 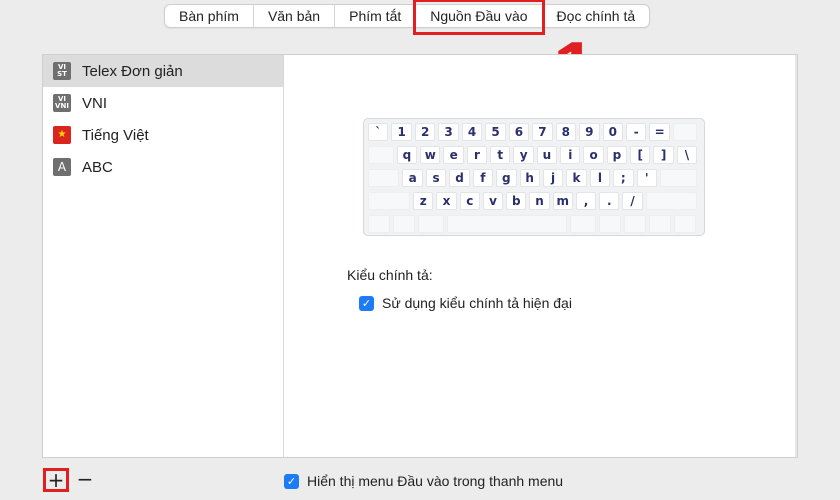 I want to click on show-input-menu-option: ✓ Hiển thị menu Đầu vào trong thanh menu, so click(x=423, y=481).